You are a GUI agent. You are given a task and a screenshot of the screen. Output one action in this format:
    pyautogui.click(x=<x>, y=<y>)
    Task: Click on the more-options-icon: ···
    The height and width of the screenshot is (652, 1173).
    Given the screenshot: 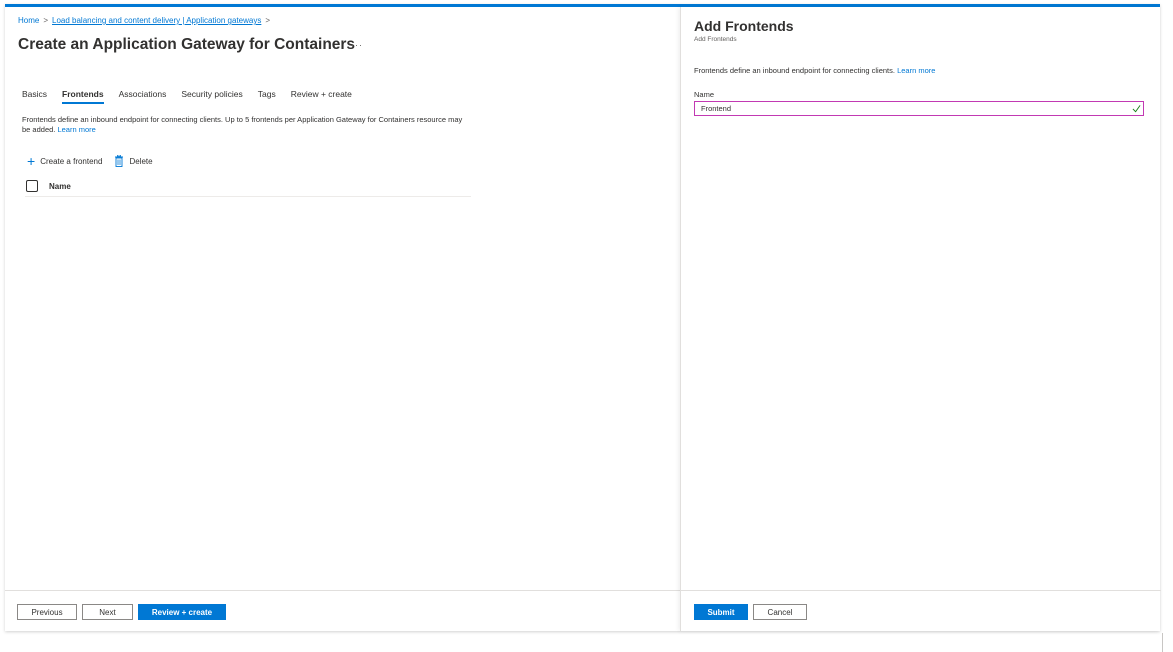 What is the action you would take?
    pyautogui.click(x=357, y=45)
    